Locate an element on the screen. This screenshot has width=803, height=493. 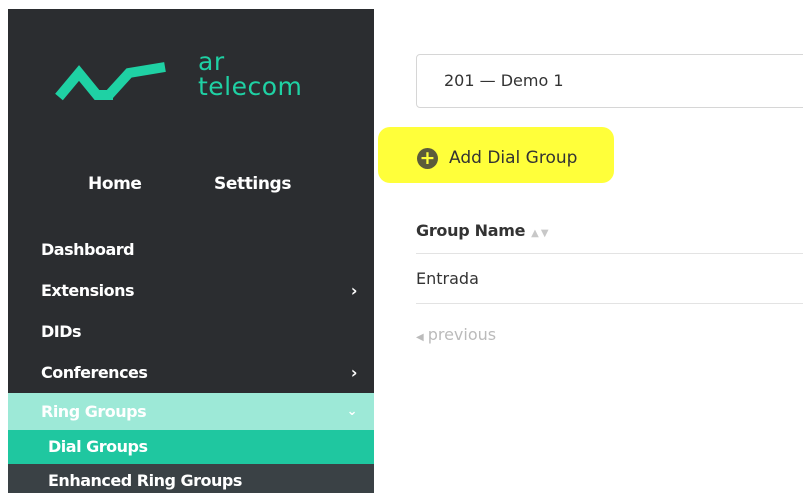
chevron-down-icon: ⌄ is located at coordinates (352, 411).